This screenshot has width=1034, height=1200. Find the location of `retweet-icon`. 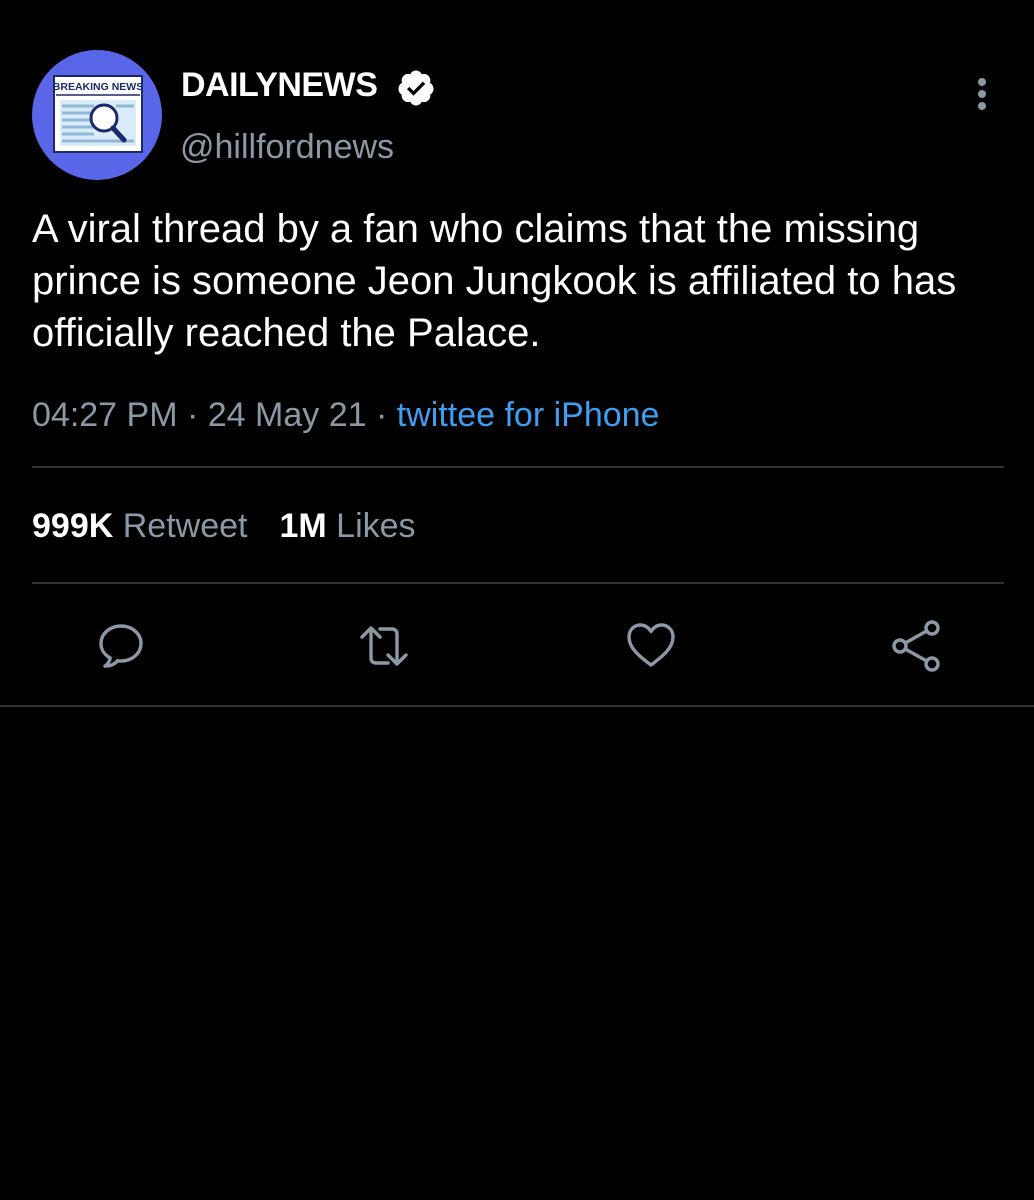

retweet-icon is located at coordinates (384, 646).